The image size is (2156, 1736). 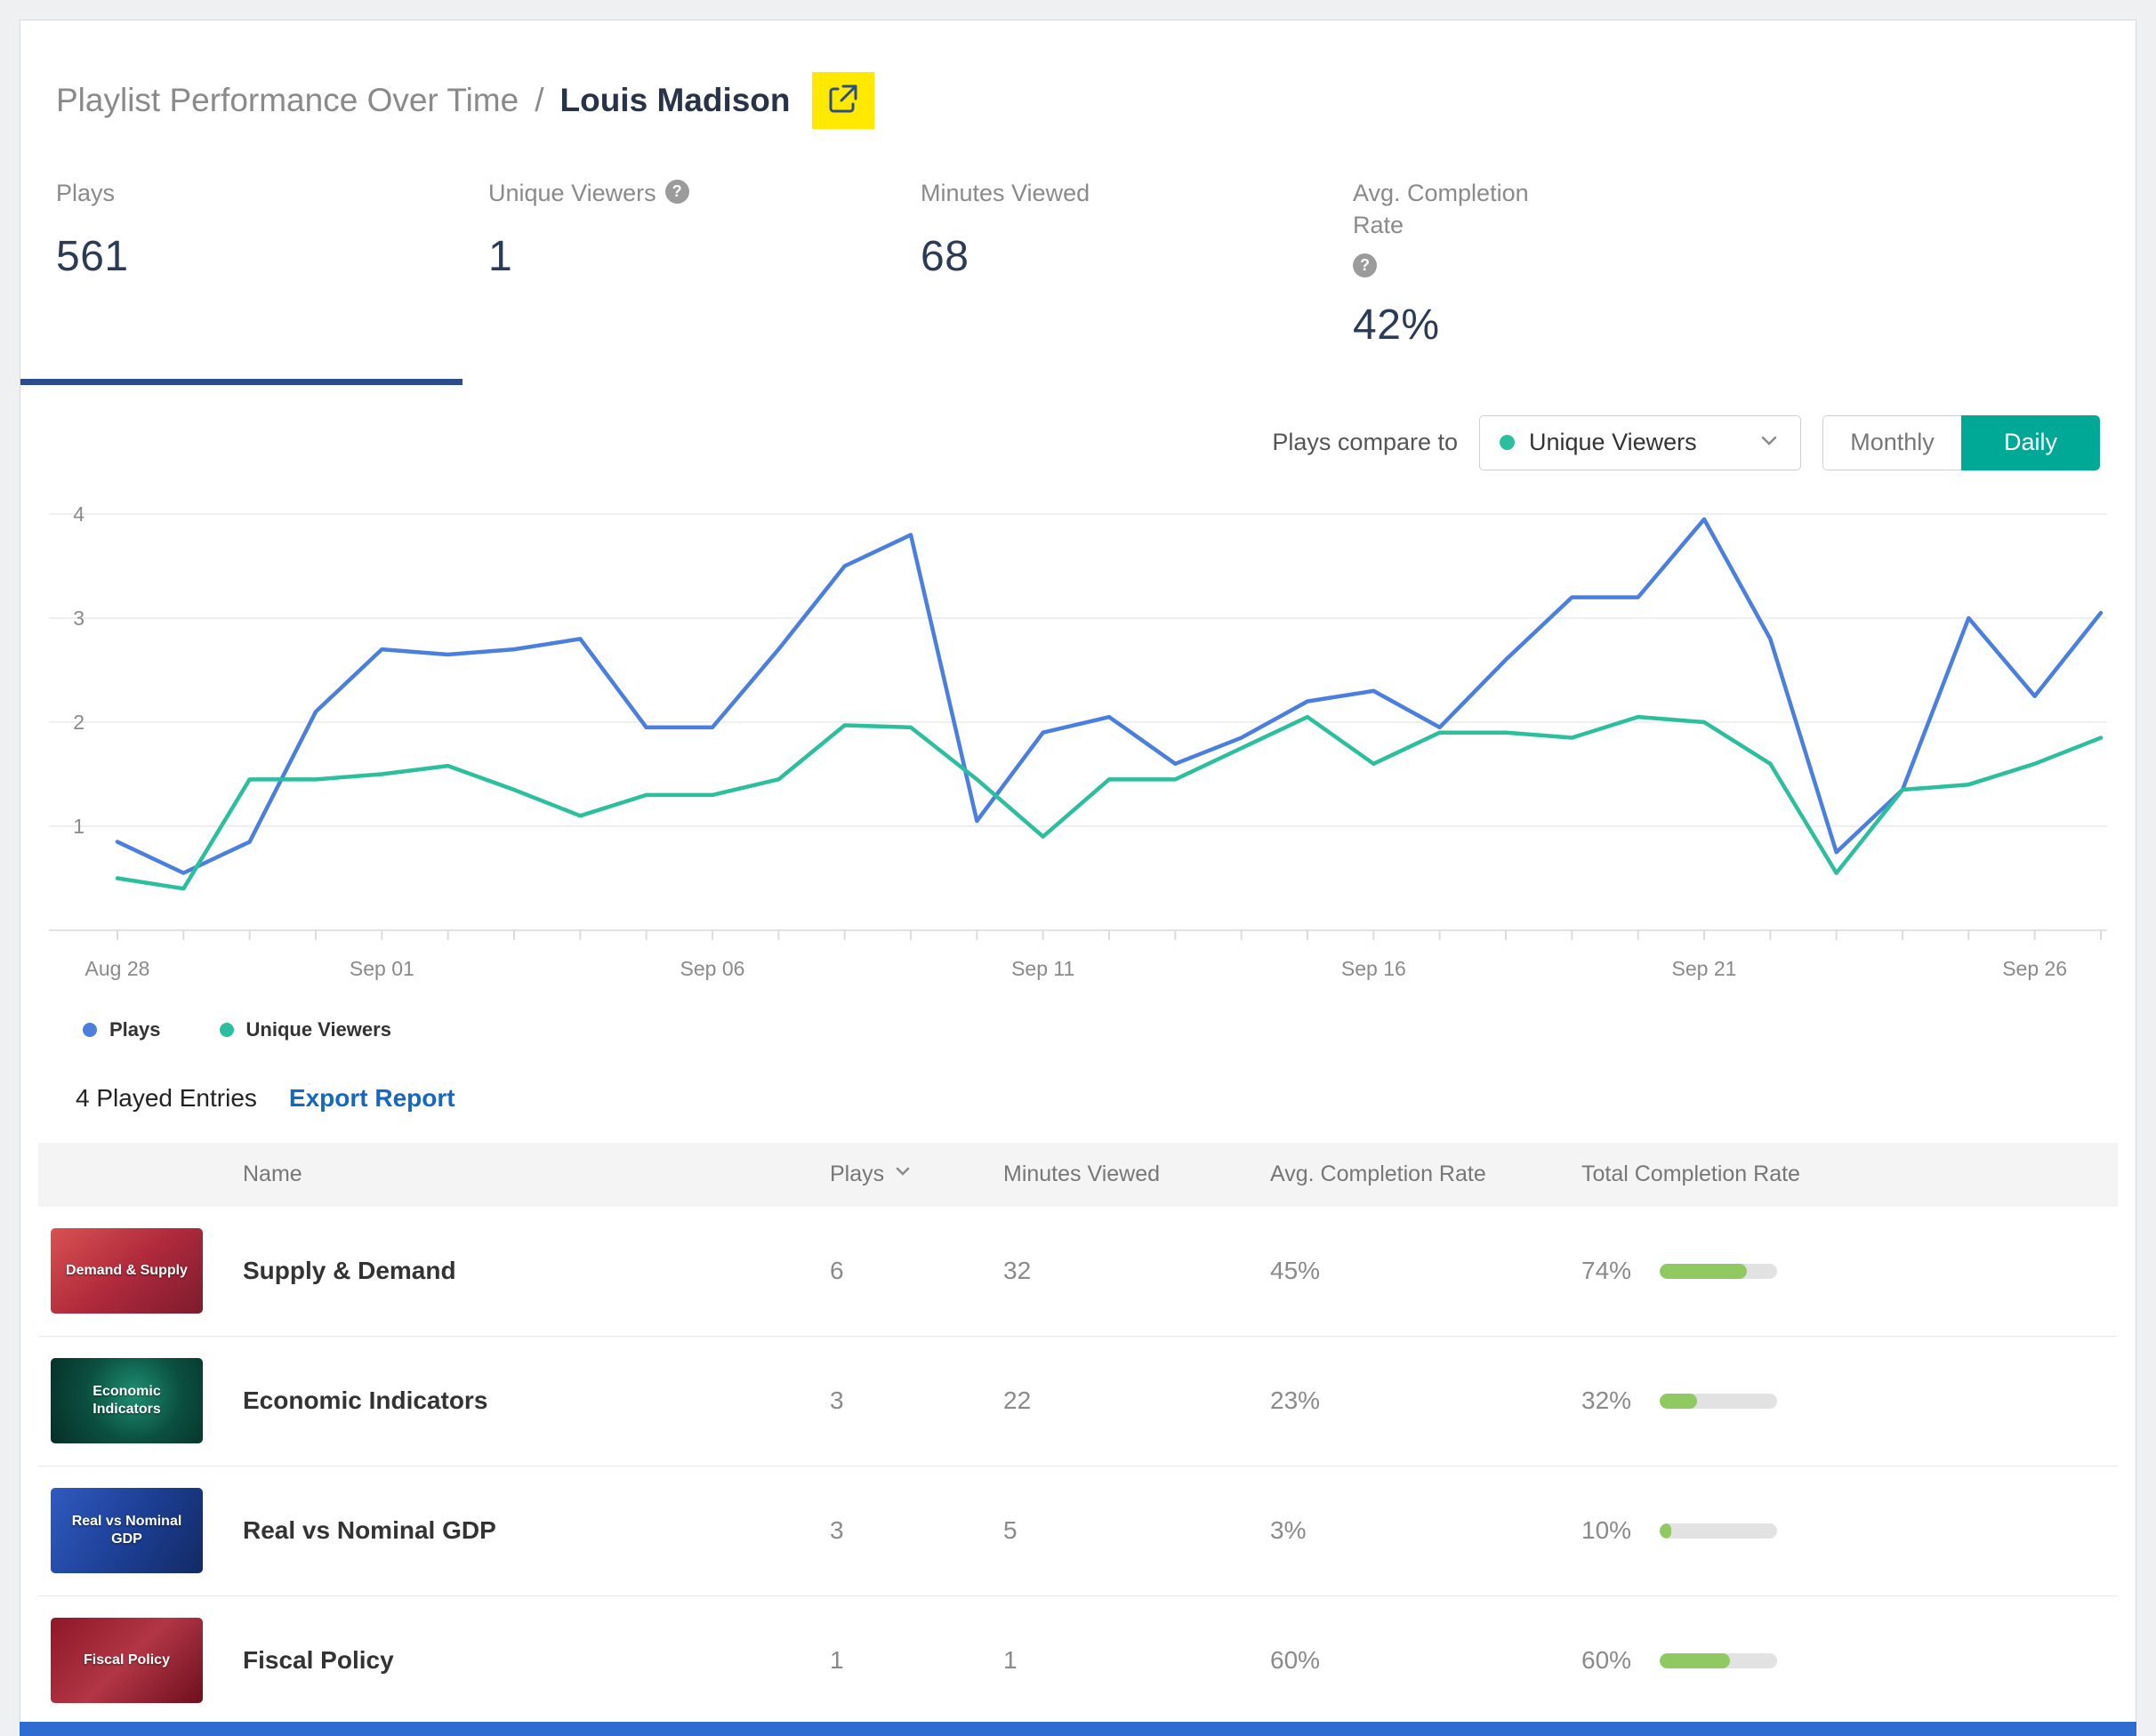 What do you see at coordinates (675, 100) in the screenshot?
I see `page-title: Louis Madison` at bounding box center [675, 100].